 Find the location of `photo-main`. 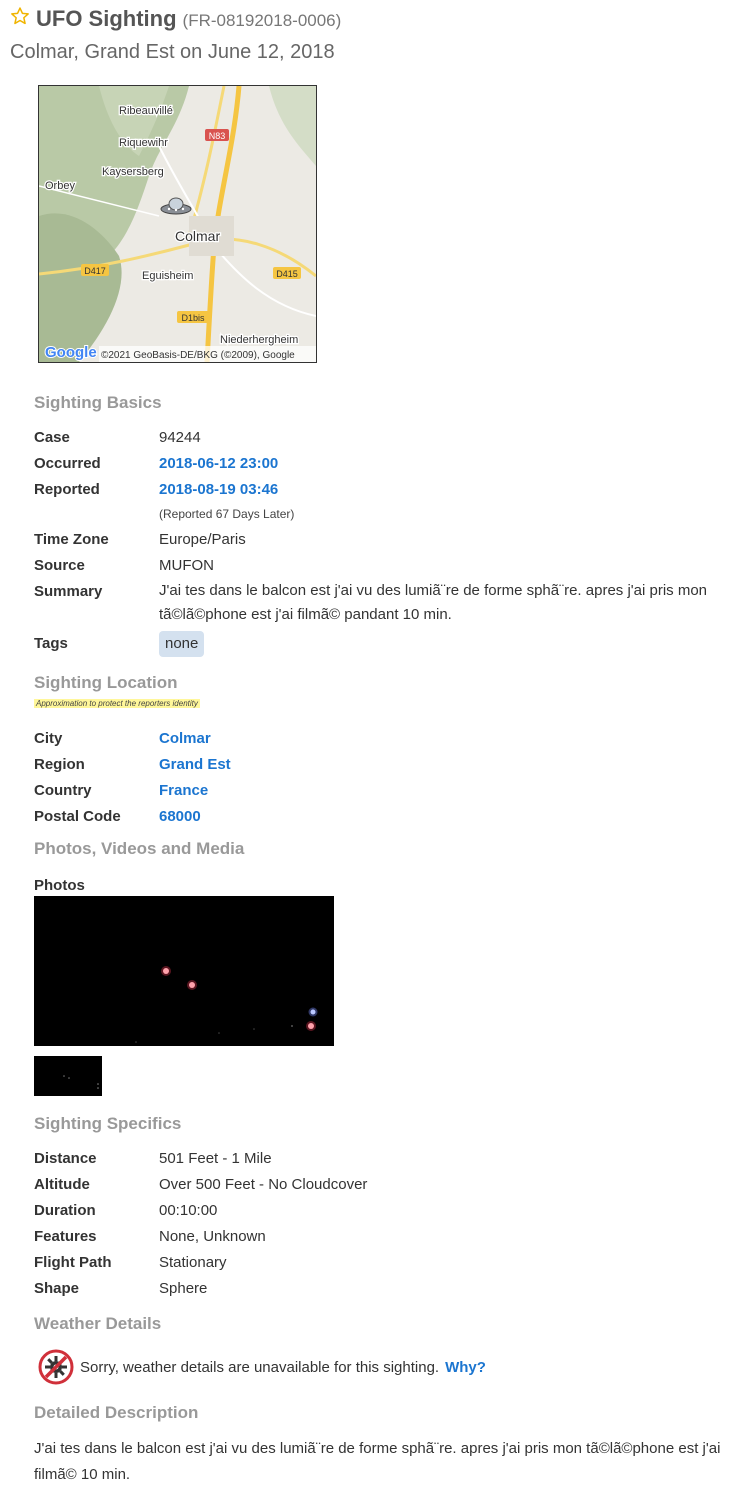

photo-main is located at coordinates (184, 971).